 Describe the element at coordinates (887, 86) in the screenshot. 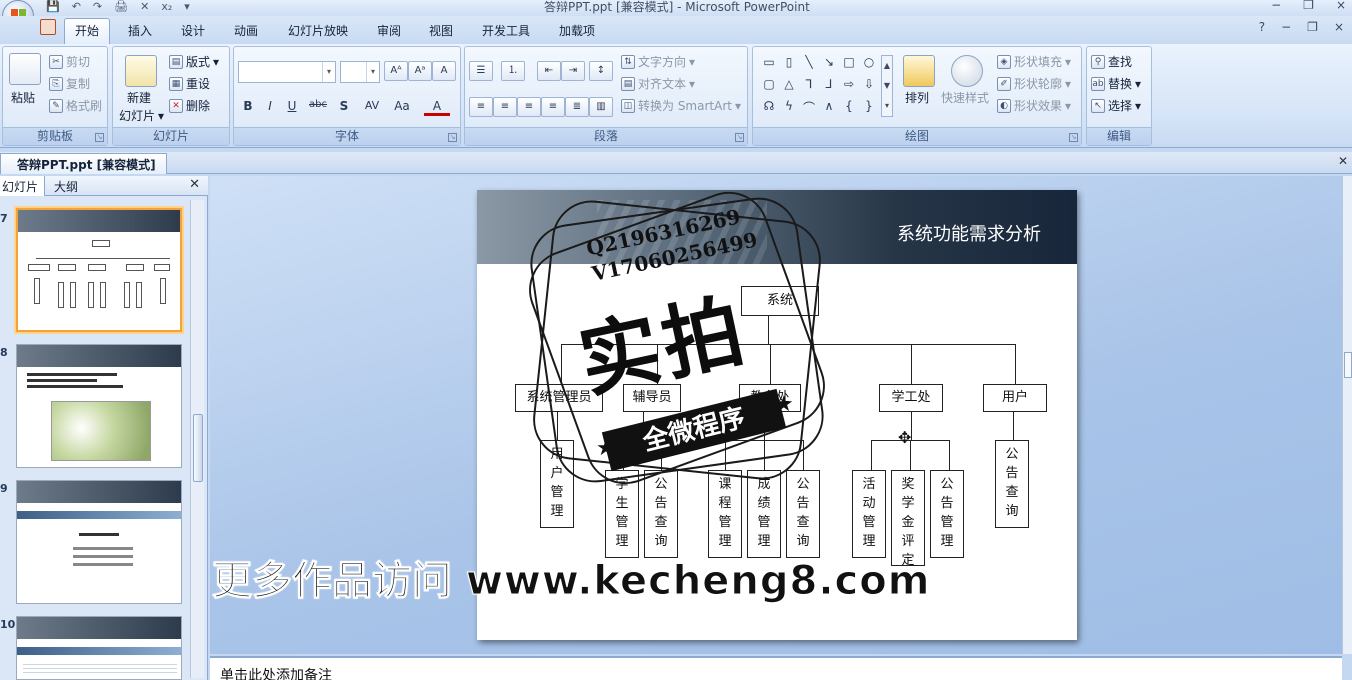

I see `shapes-gallery-scroll: ▲ ▼ ▾` at that location.